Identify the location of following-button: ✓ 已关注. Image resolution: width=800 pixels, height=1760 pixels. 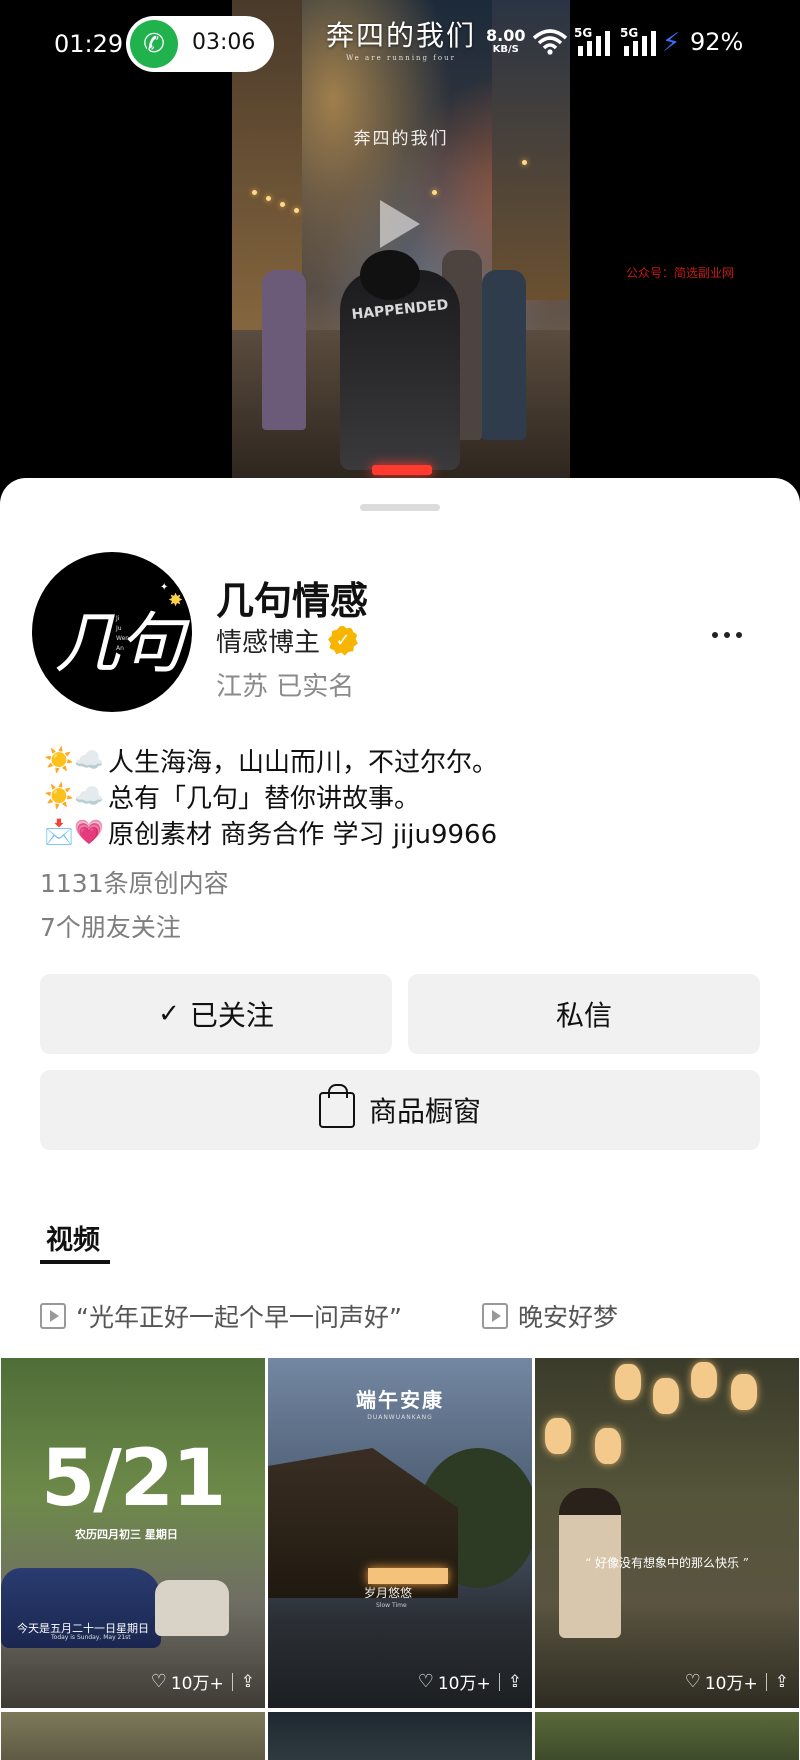
(216, 1014).